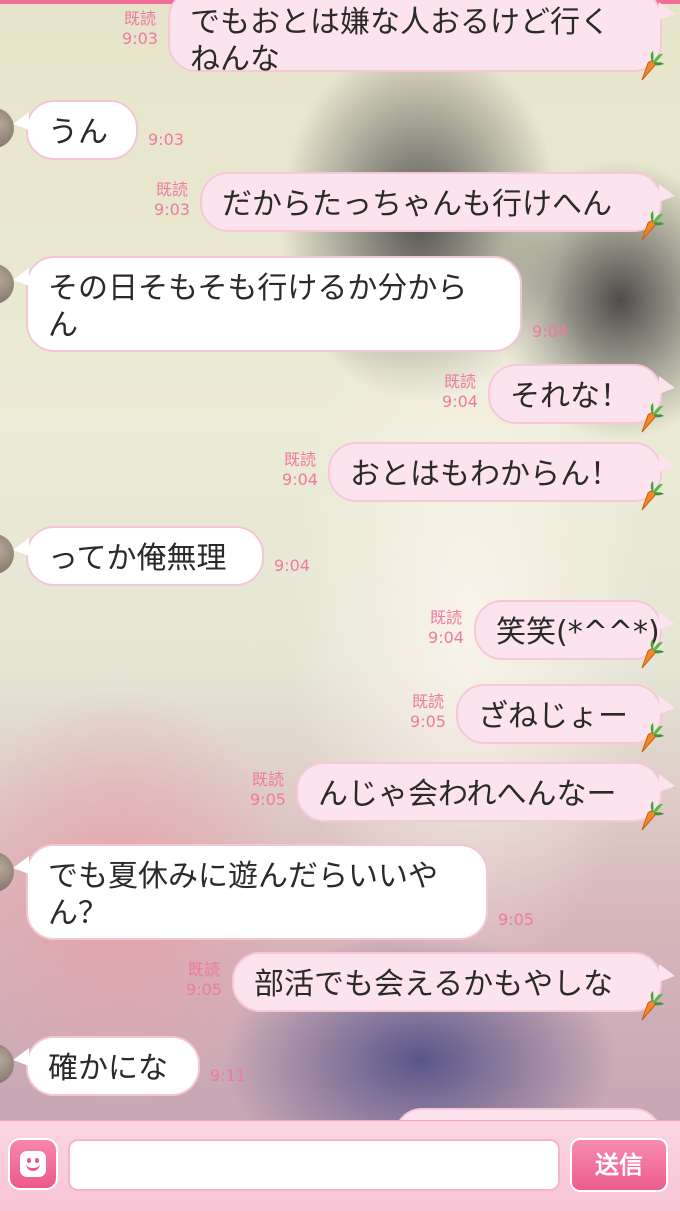  What do you see at coordinates (578, 632) in the screenshot?
I see `message-text-line: 笑笑(*^^*)` at bounding box center [578, 632].